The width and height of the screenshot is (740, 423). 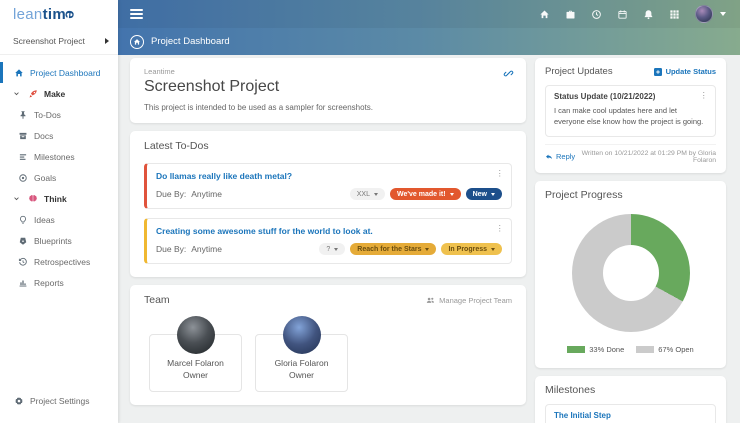 I want to click on docs-icon, so click(x=22, y=135).